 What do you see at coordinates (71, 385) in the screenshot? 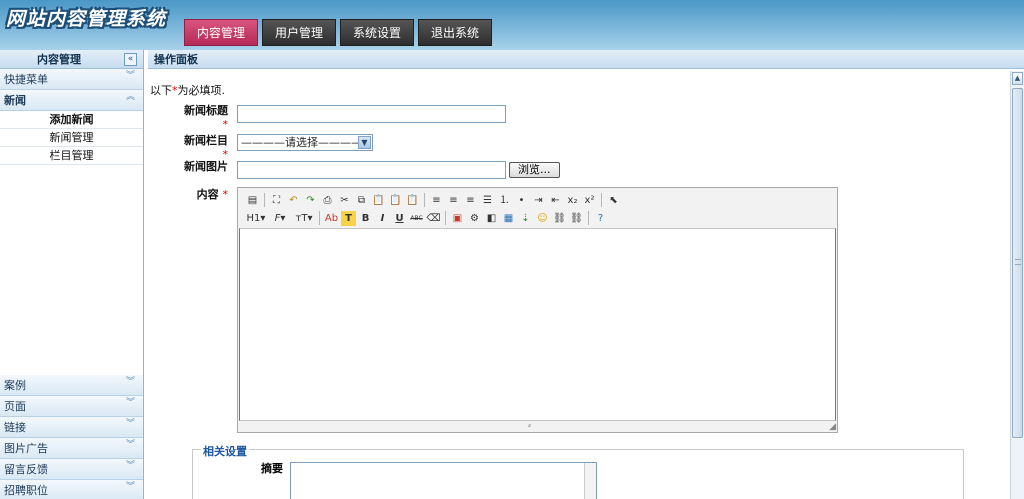
I see `sidebar-menu-cases: 案例 ︾` at bounding box center [71, 385].